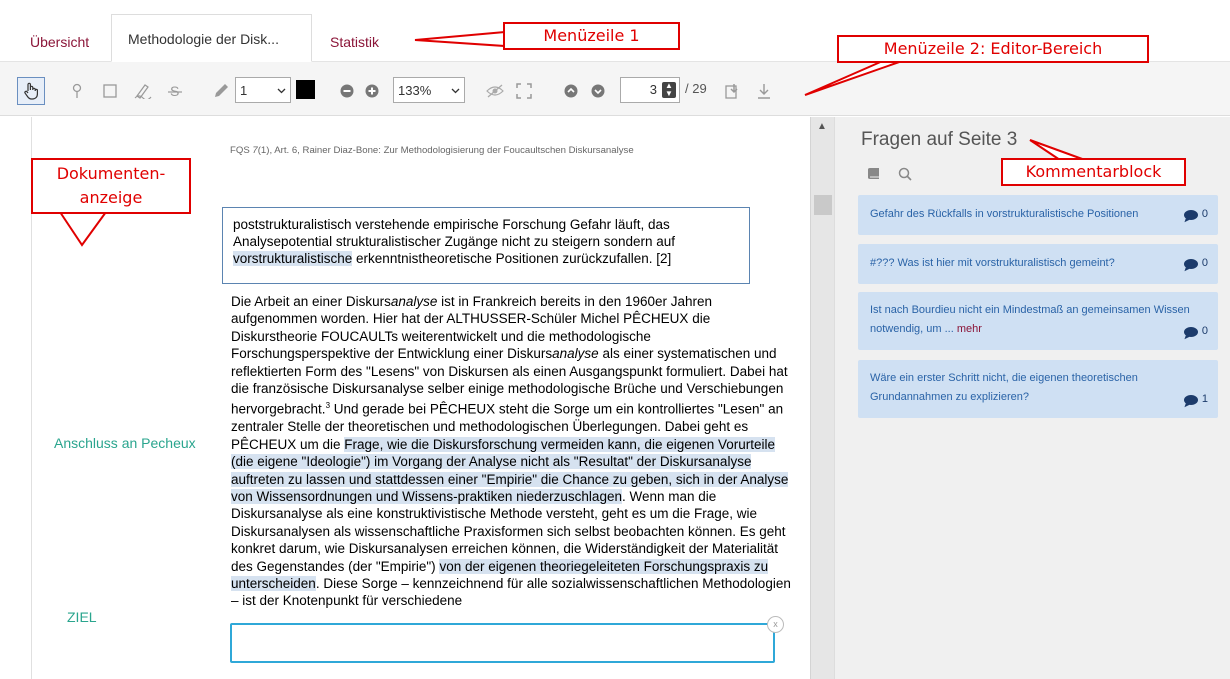 The height and width of the screenshot is (679, 1230). I want to click on download-icon, so click(764, 91).